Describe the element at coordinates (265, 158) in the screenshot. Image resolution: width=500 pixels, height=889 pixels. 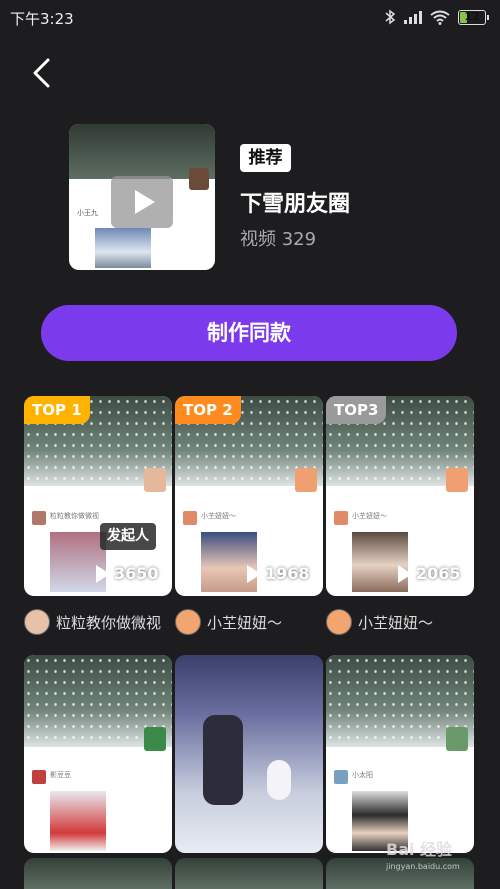
I see `recommend-badge: 推荐` at that location.